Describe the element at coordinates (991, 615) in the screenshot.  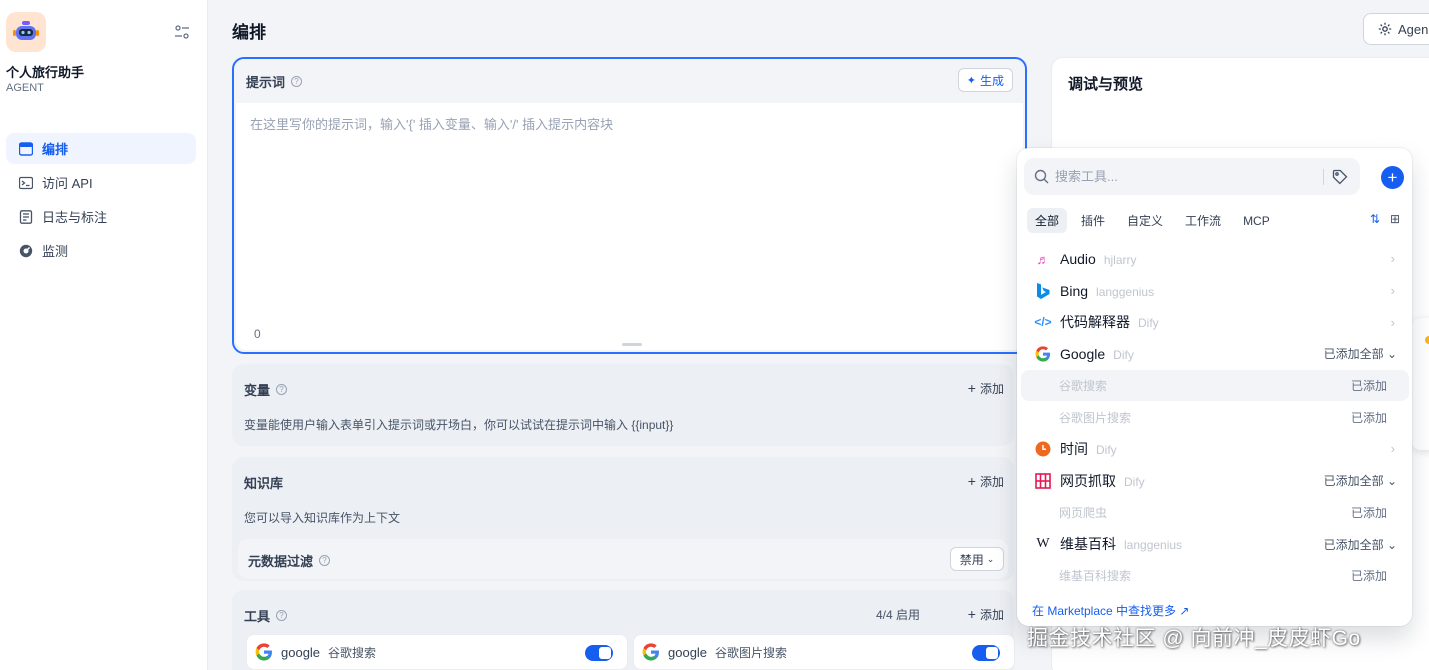
I see `add-label: 添加` at that location.